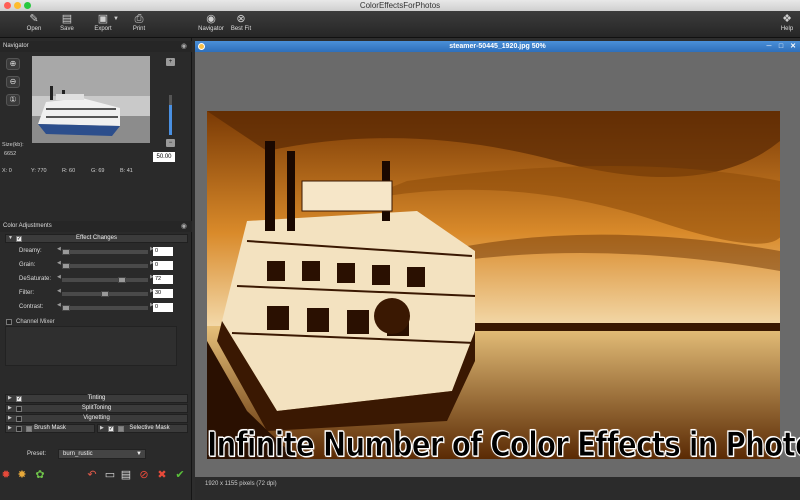  I want to click on brush-mask-checkbox, so click(19, 429).